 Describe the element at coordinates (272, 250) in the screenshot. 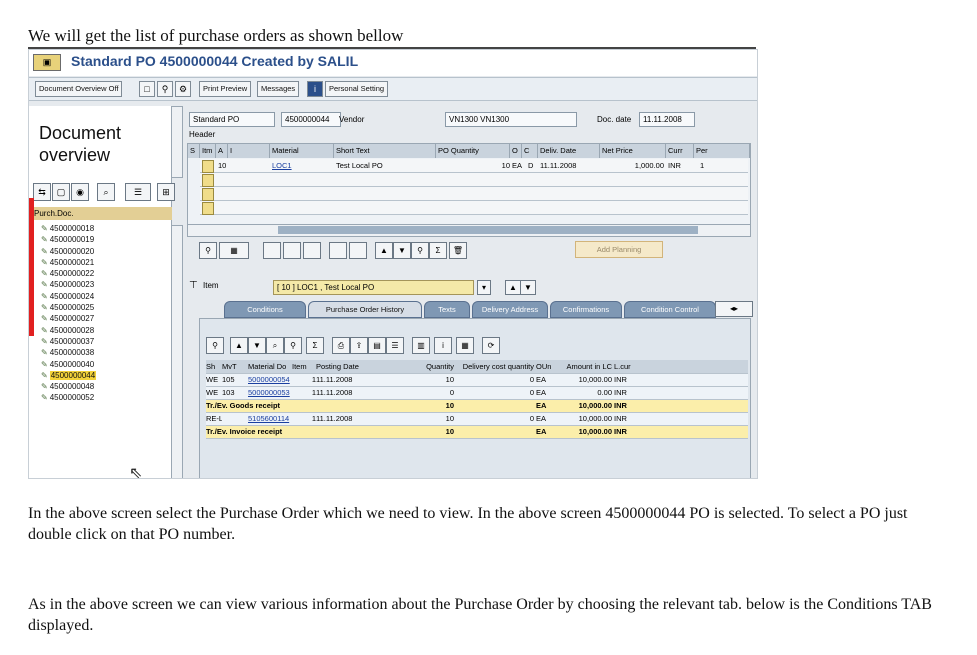

I see `delete-row-icon` at that location.